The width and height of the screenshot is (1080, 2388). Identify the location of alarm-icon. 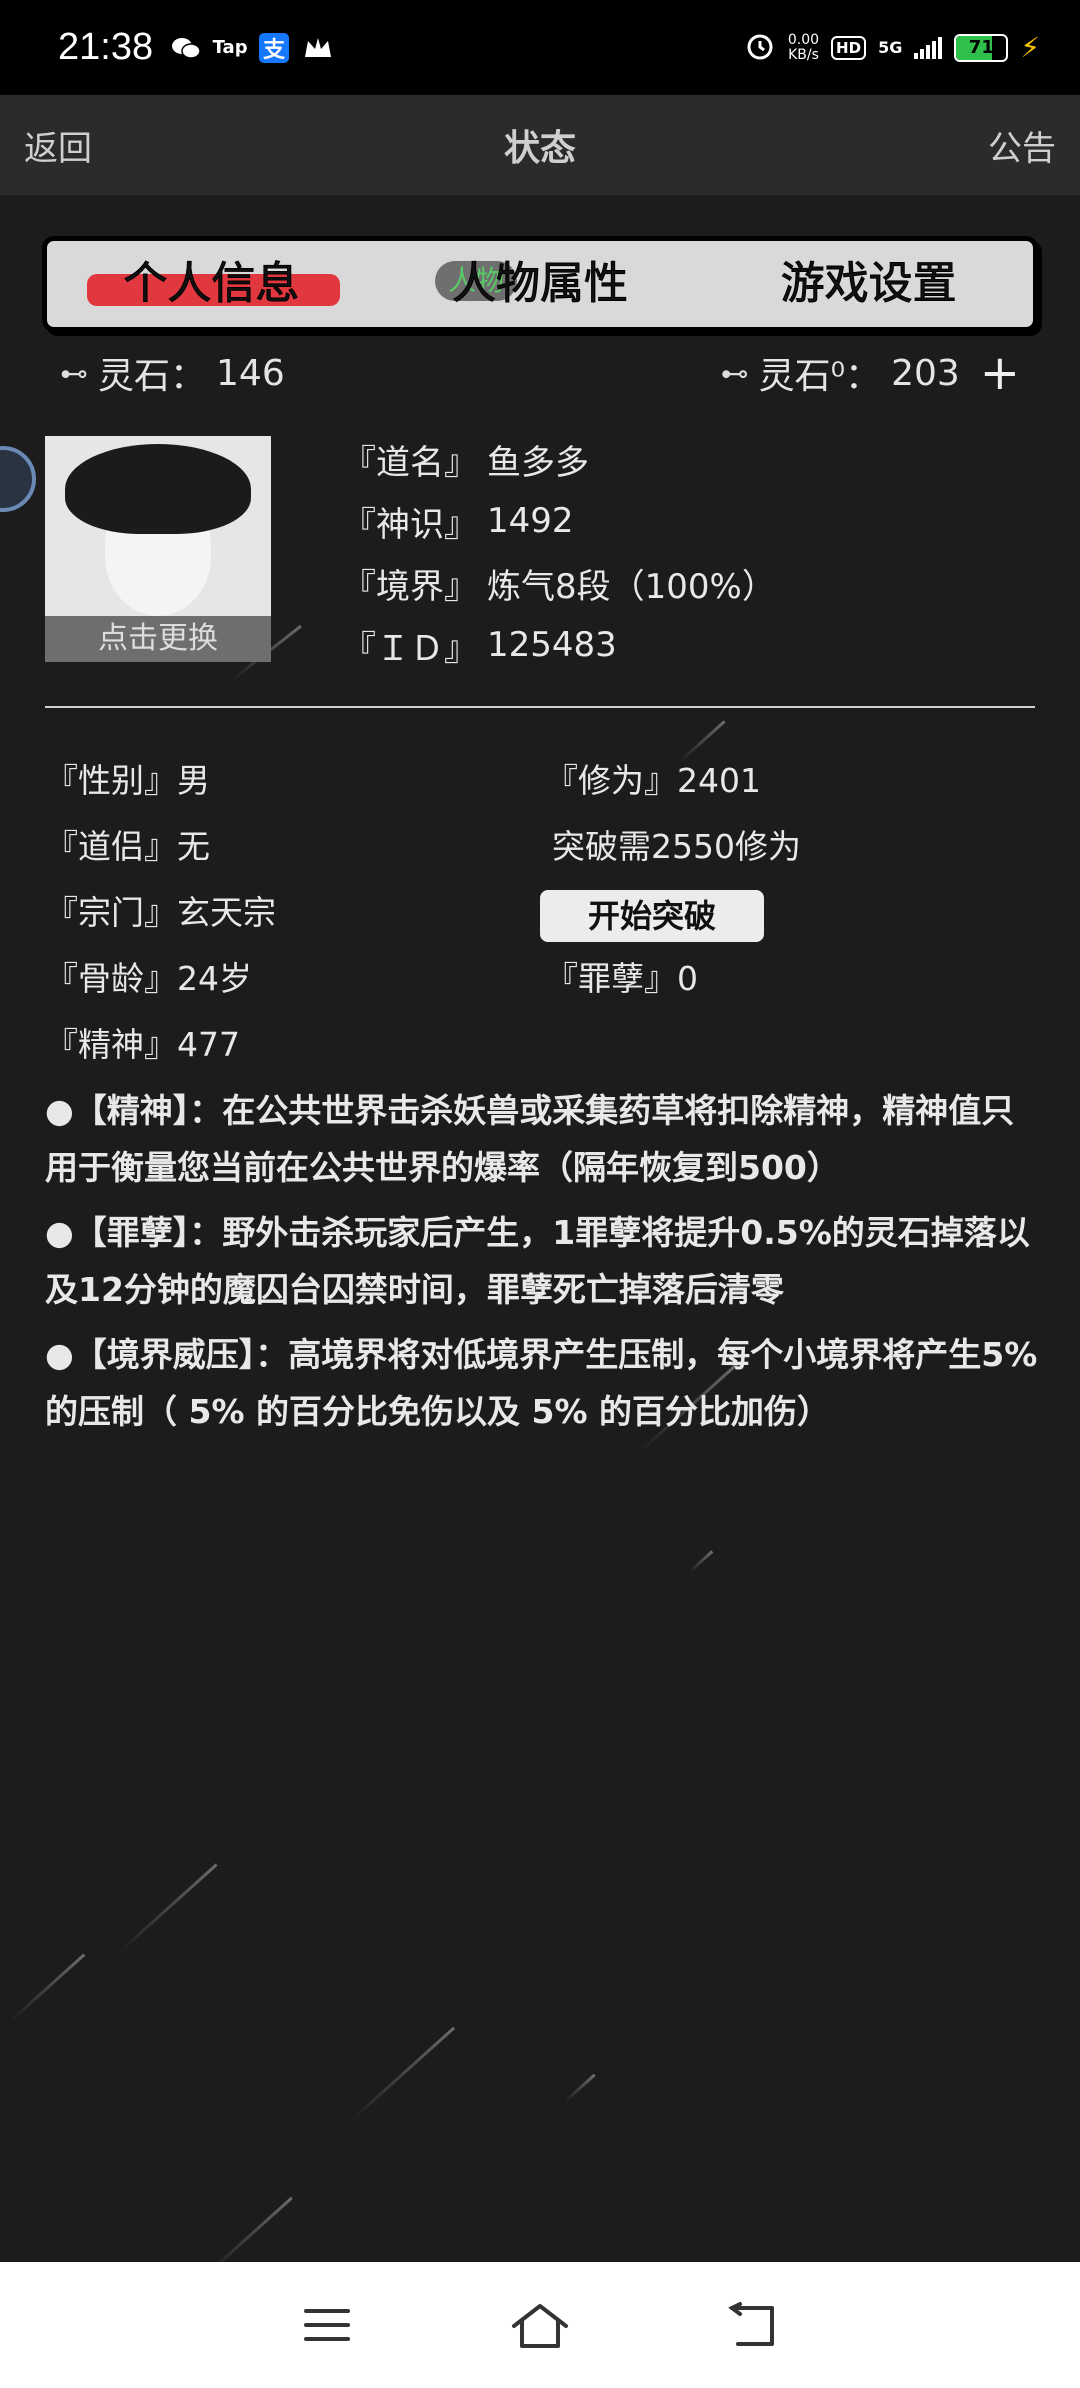
(760, 48).